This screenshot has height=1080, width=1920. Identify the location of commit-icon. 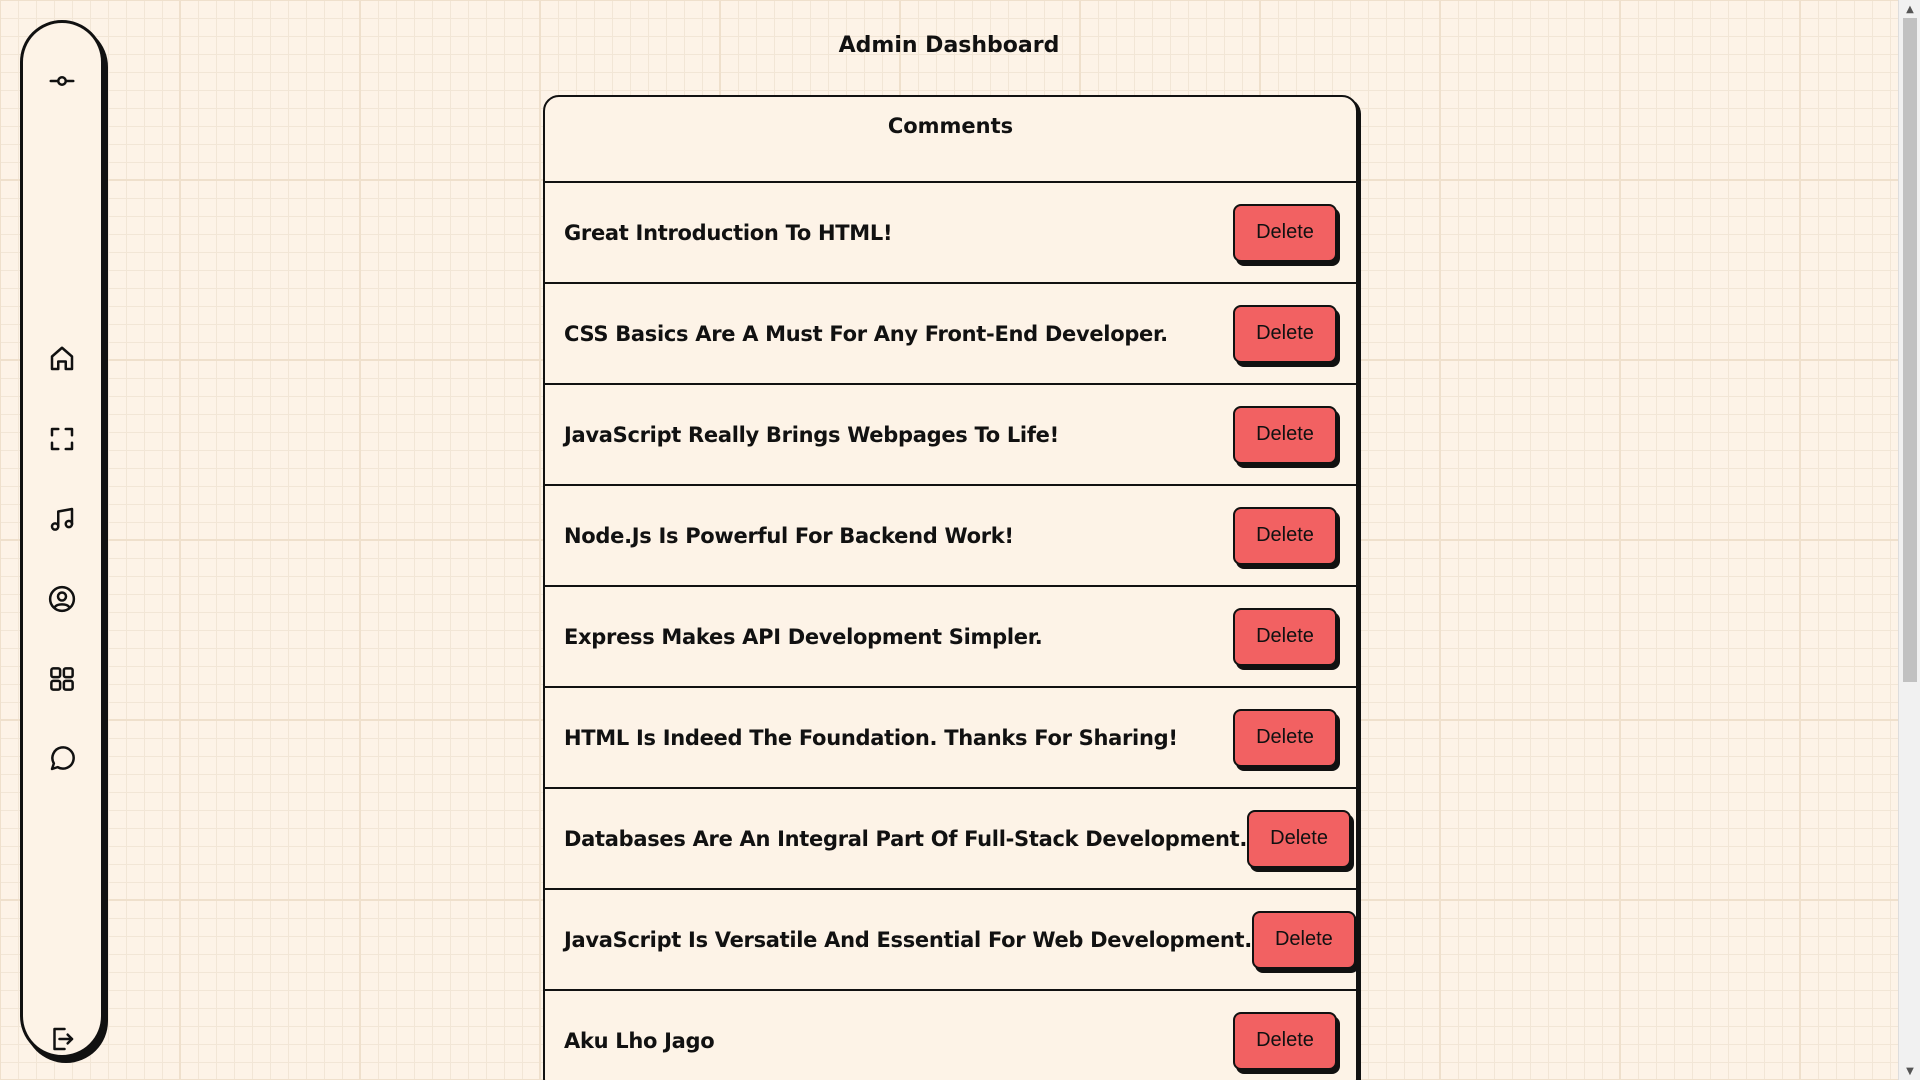
(62, 81).